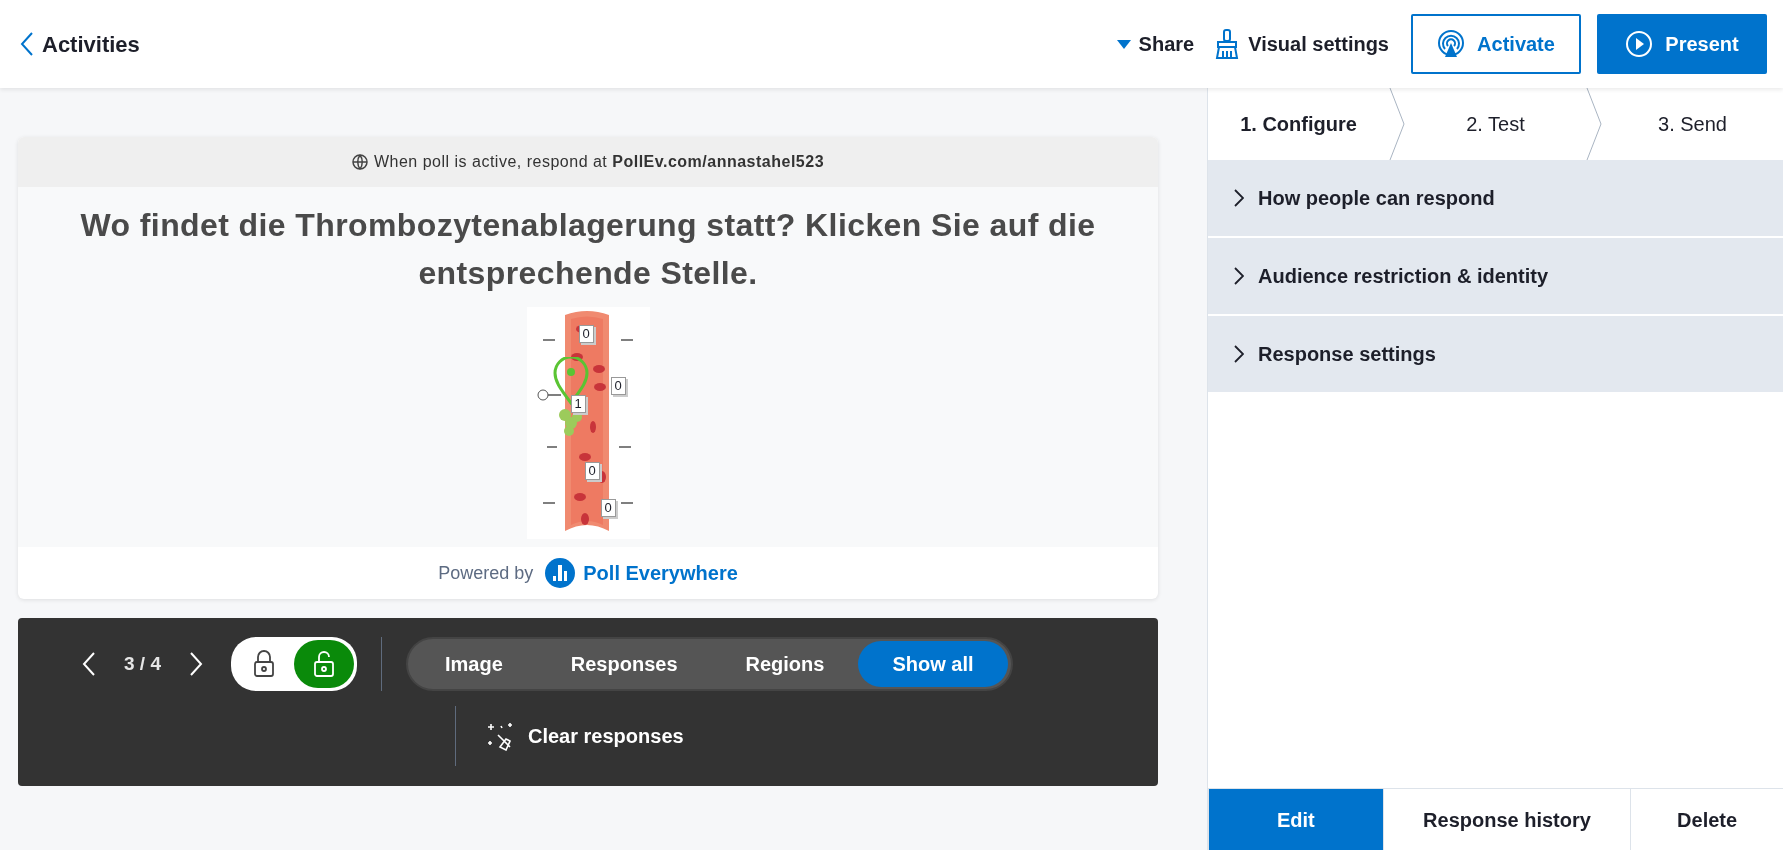  What do you see at coordinates (785, 664) in the screenshot?
I see `view-tab: Regions` at bounding box center [785, 664].